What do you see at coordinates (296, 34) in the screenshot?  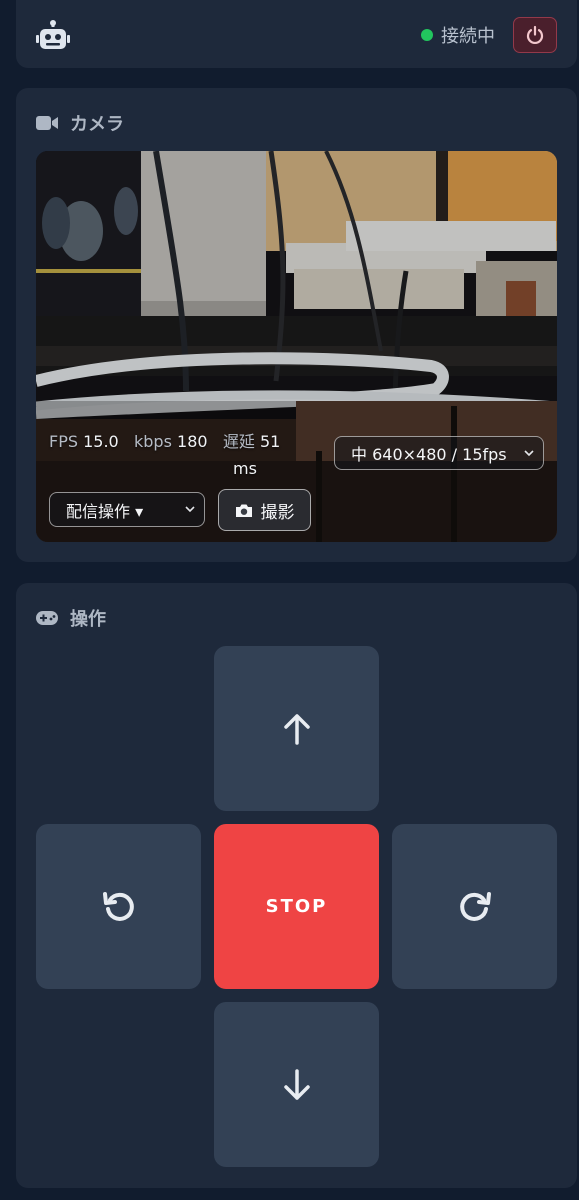 I see `top-bar: 接続中` at bounding box center [296, 34].